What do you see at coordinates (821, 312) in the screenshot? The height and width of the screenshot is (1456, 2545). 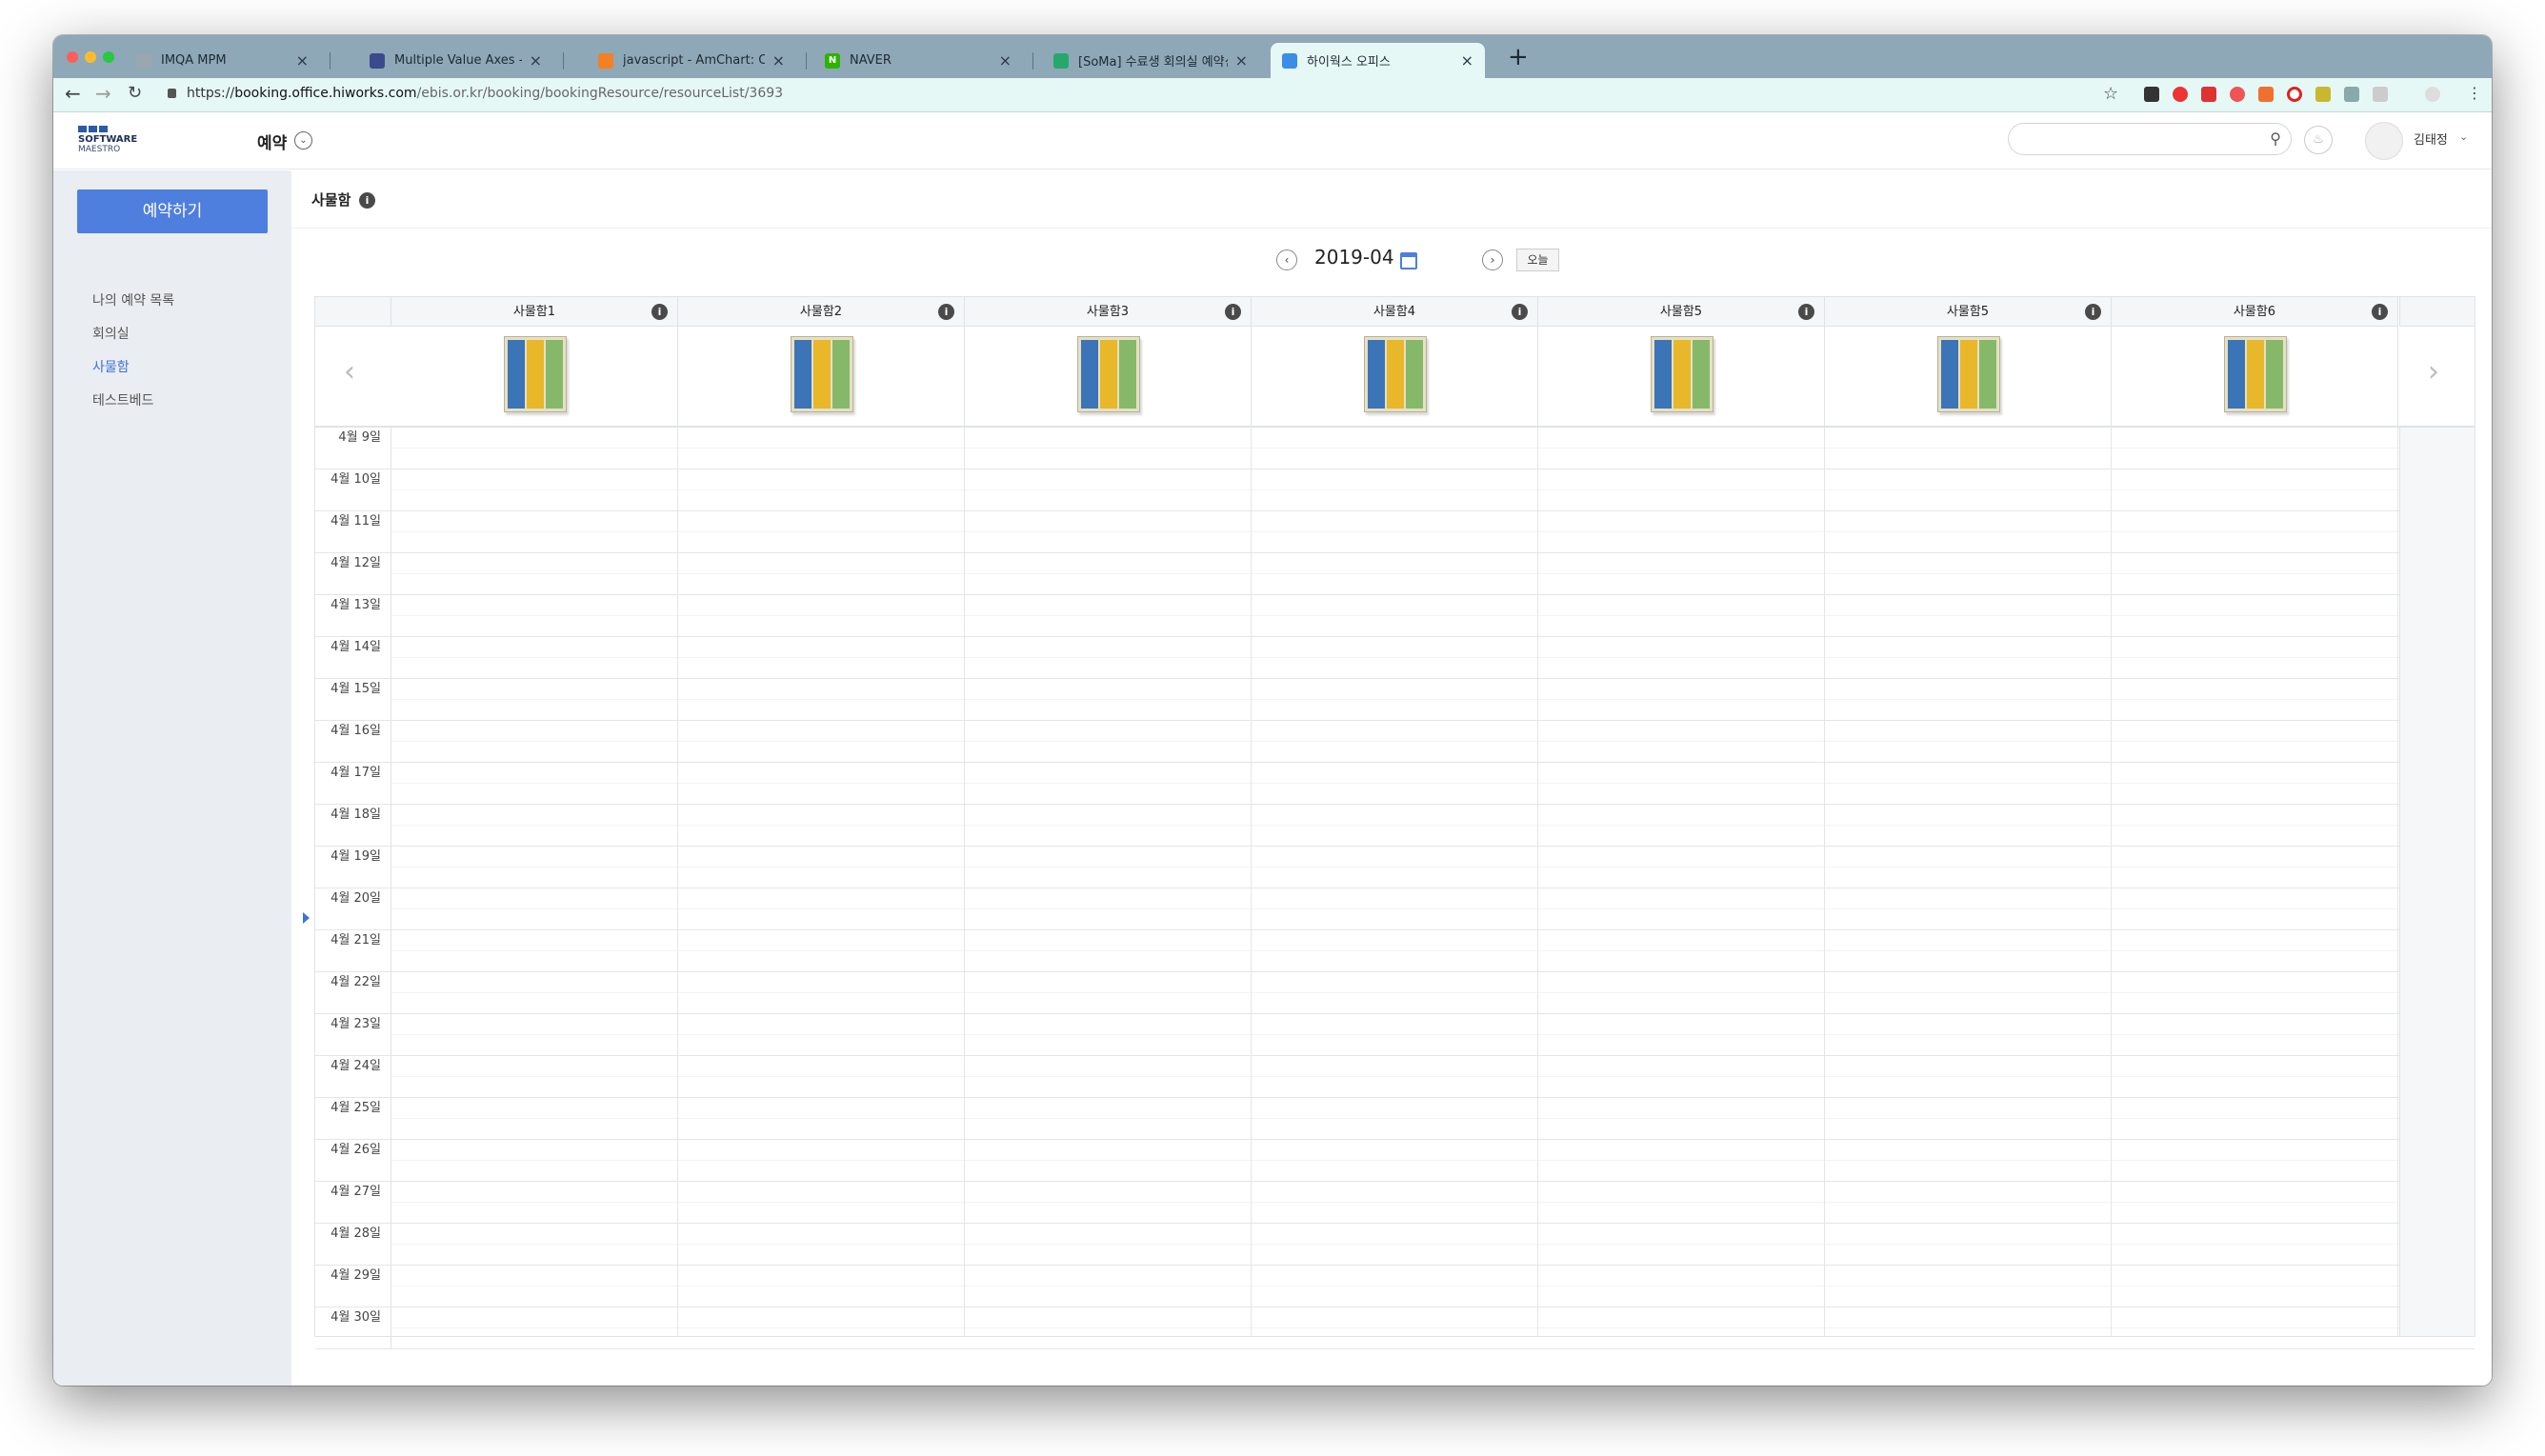 I see `resource-name: 사물함2` at bounding box center [821, 312].